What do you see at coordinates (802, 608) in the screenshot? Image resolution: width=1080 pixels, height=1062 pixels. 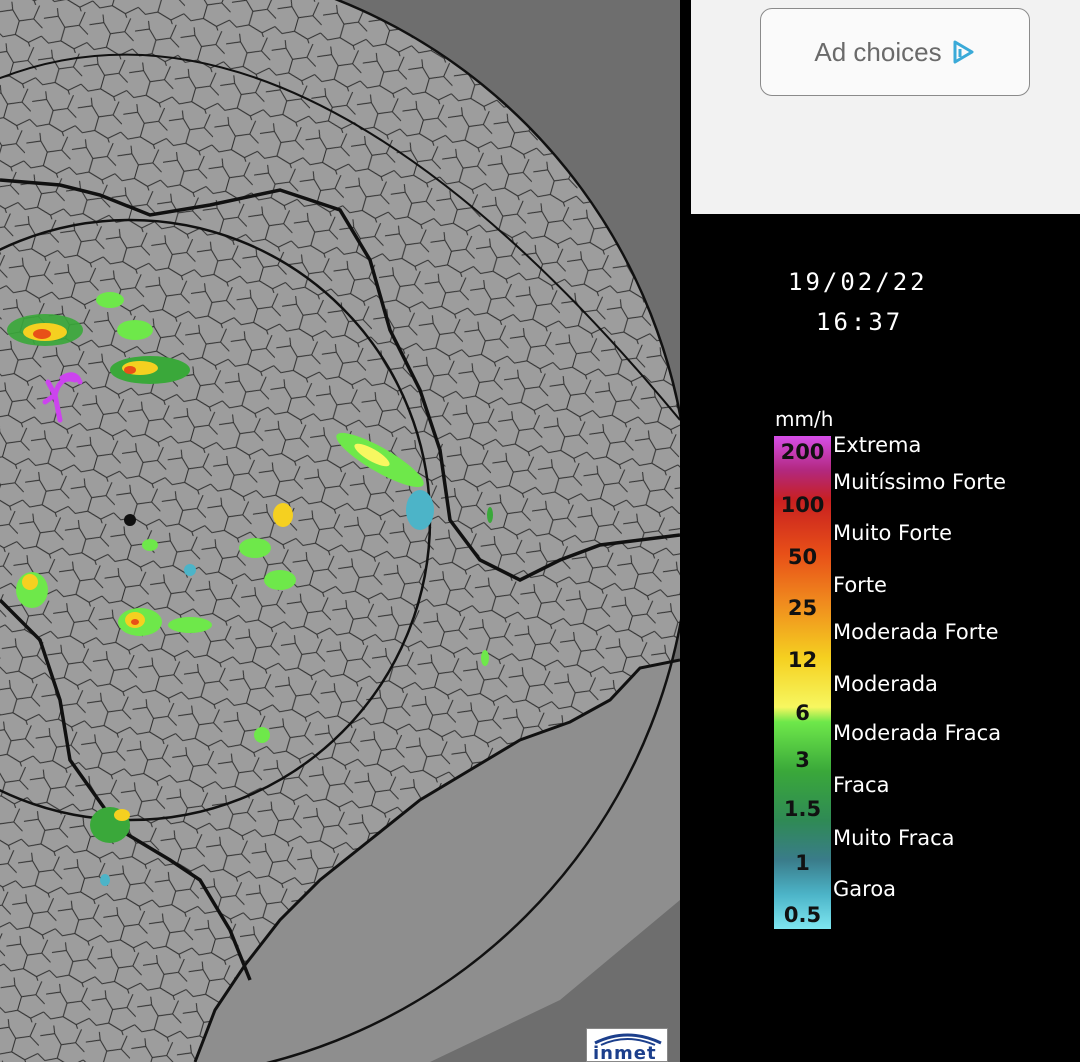 I see `legend-tick: 25` at bounding box center [802, 608].